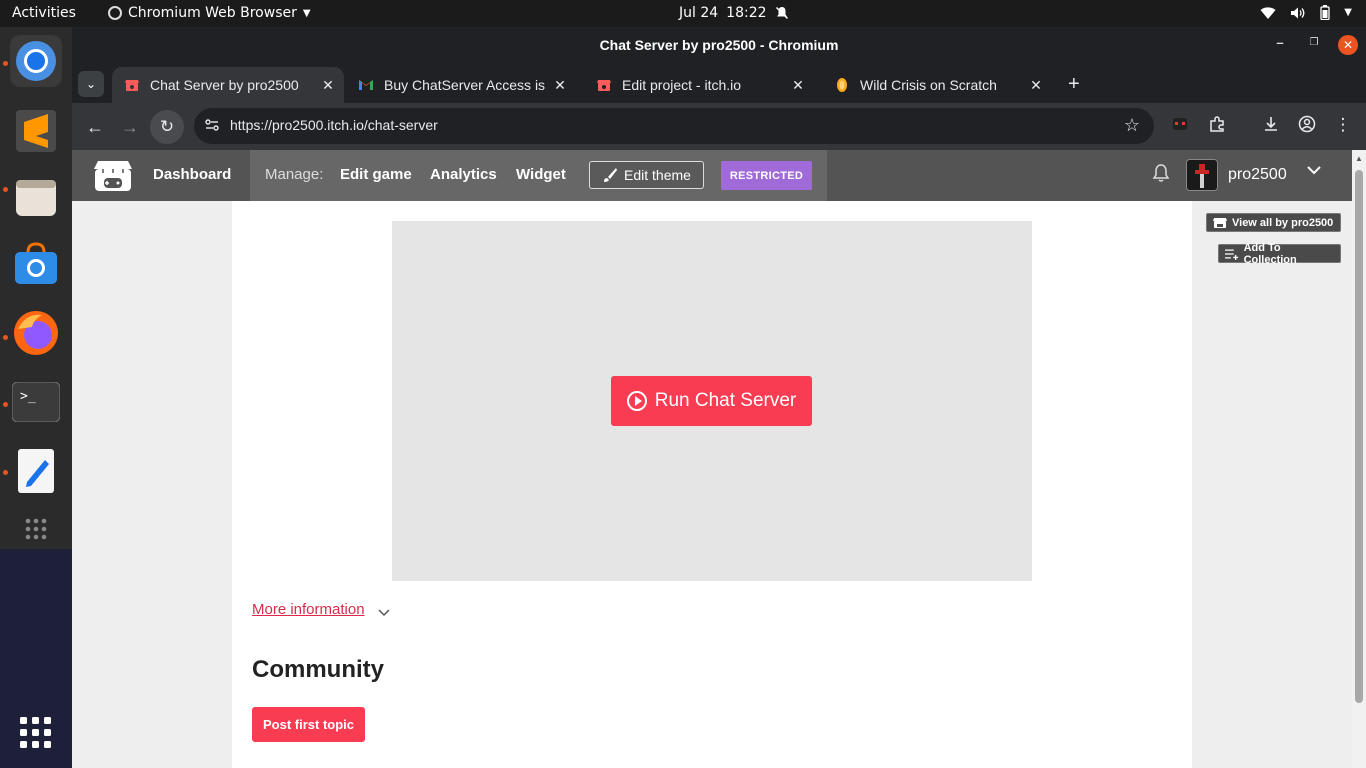  I want to click on bell-icon, so click(1161, 173).